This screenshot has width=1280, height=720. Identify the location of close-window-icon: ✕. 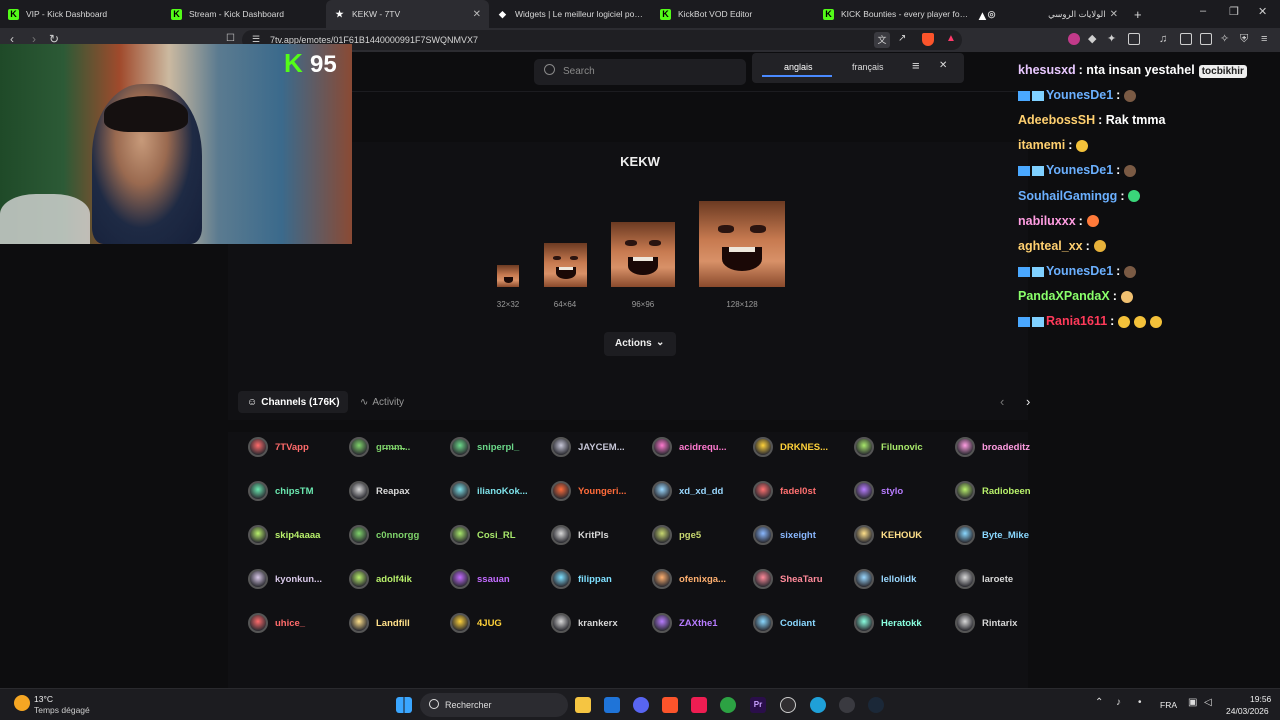
(1262, 11).